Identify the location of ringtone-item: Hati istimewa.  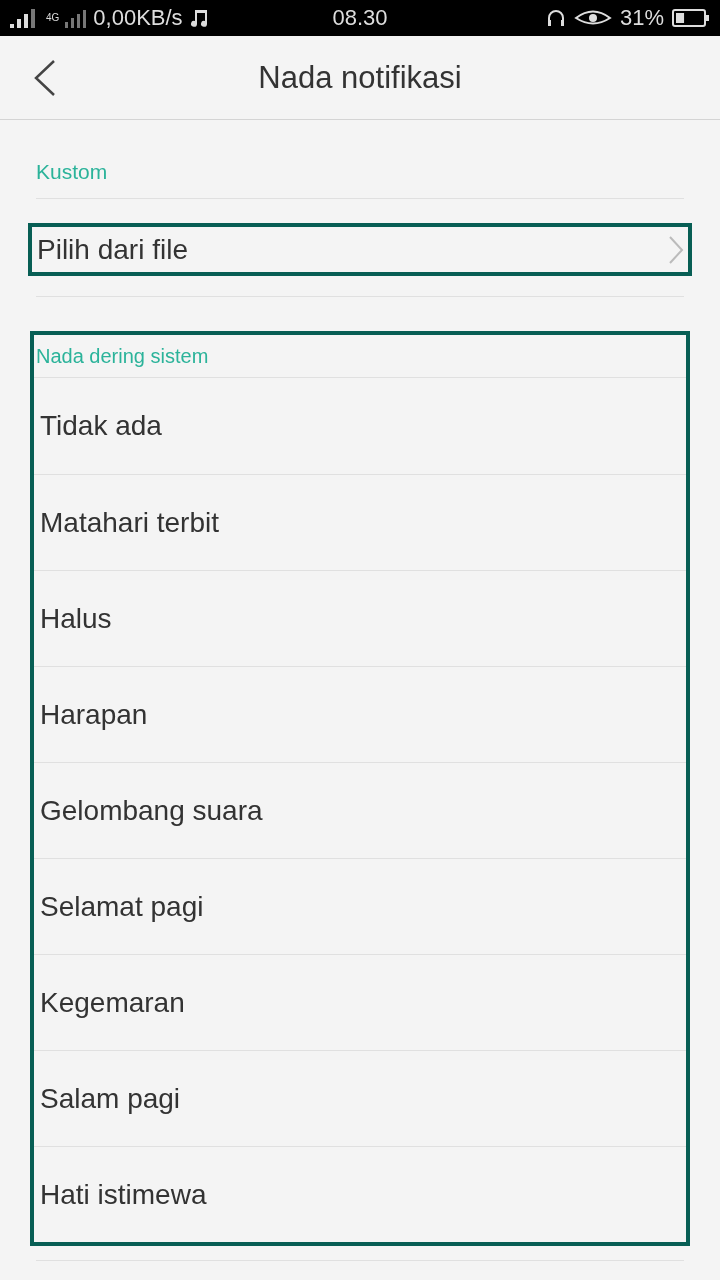
(360, 1194).